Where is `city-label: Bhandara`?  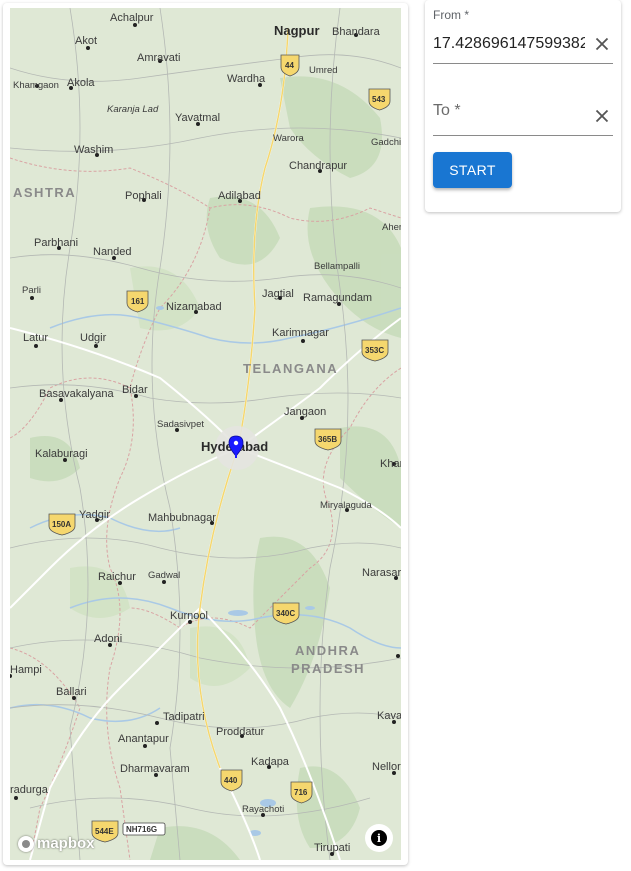
city-label: Bhandara is located at coordinates (356, 32).